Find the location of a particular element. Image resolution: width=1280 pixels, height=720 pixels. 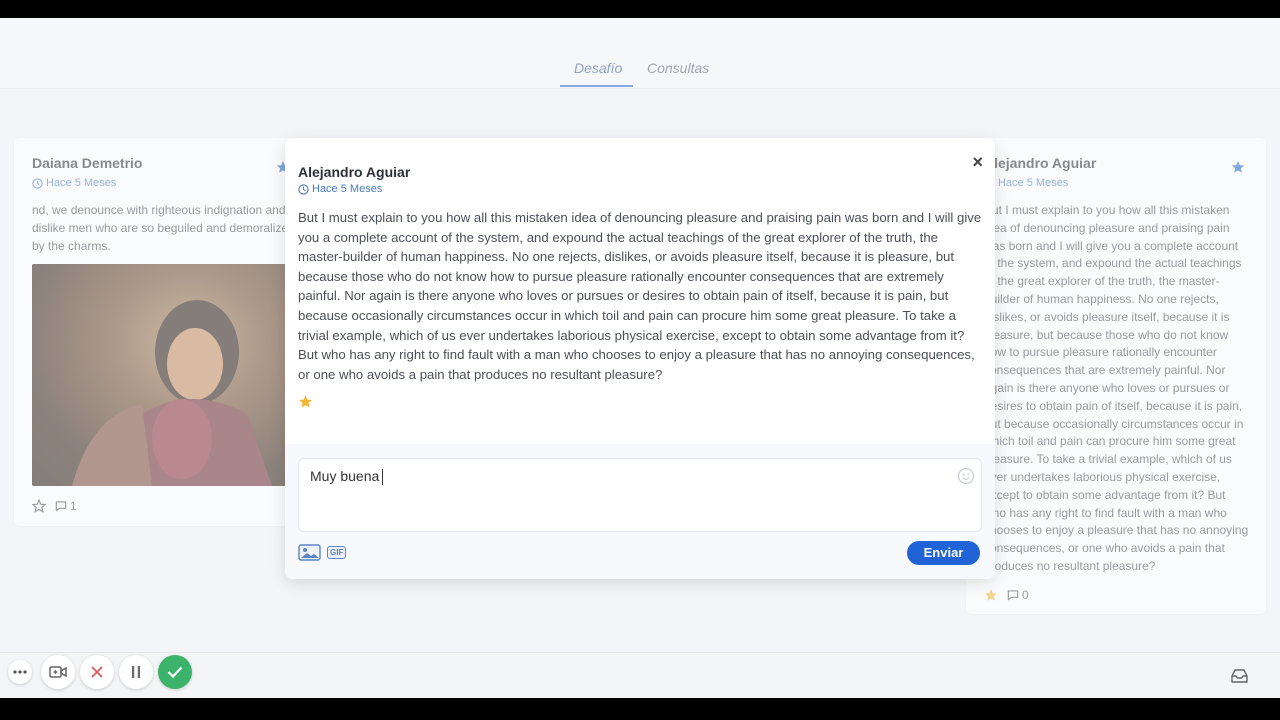

reply-value: Muy buena is located at coordinates (345, 476).